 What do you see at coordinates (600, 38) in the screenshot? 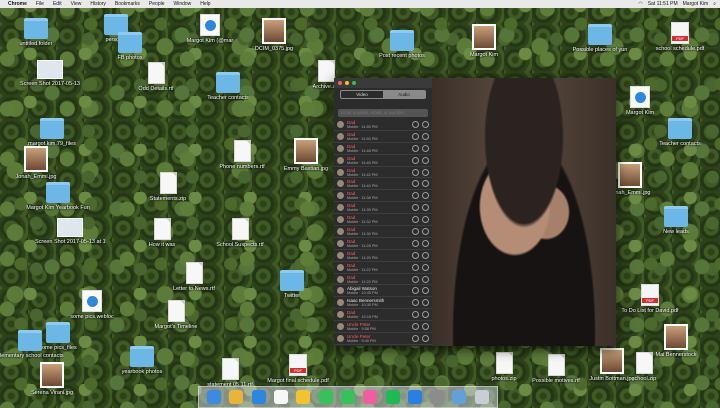
I see `desktop-item: Possible places of yun` at bounding box center [600, 38].